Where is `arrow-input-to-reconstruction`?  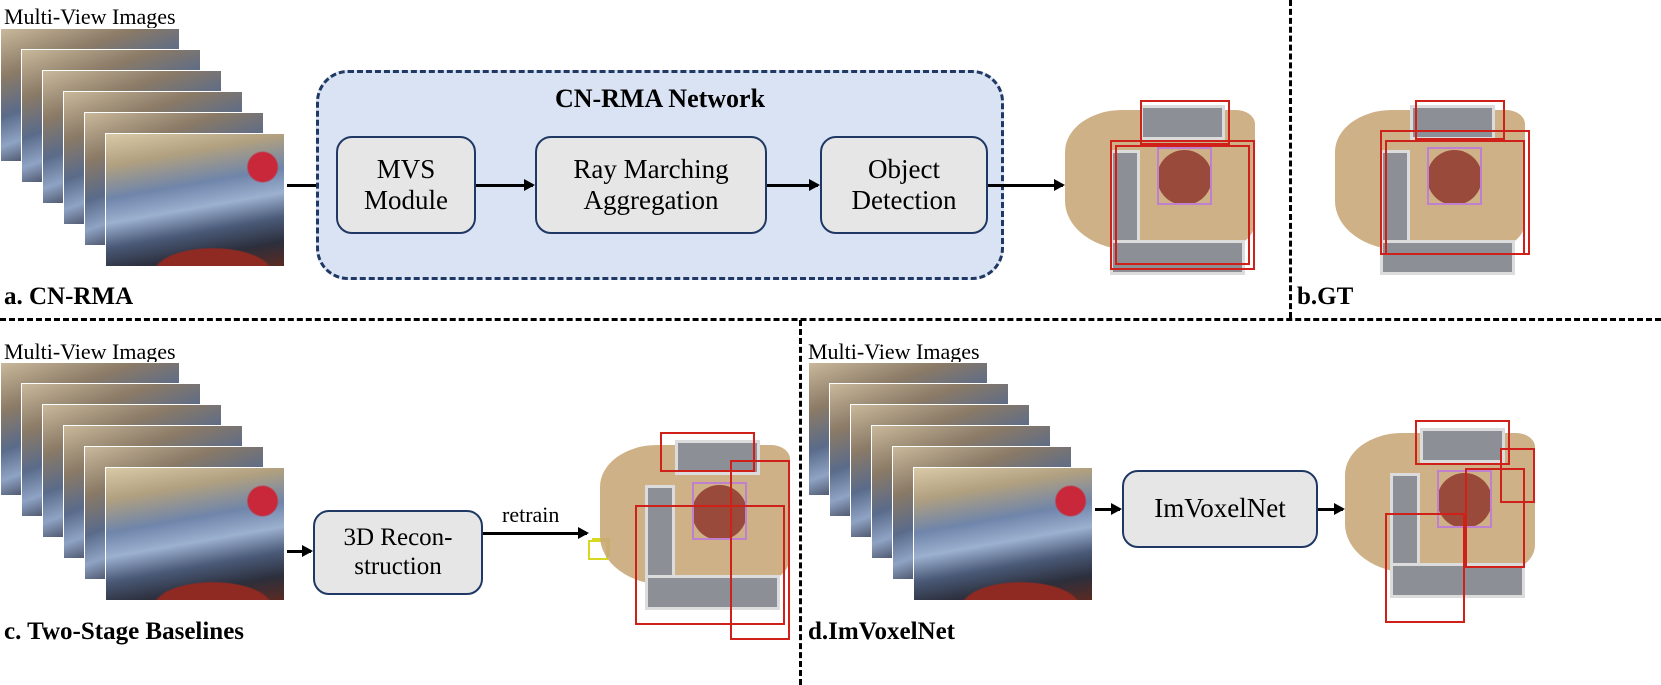 arrow-input-to-reconstruction is located at coordinates (300, 551).